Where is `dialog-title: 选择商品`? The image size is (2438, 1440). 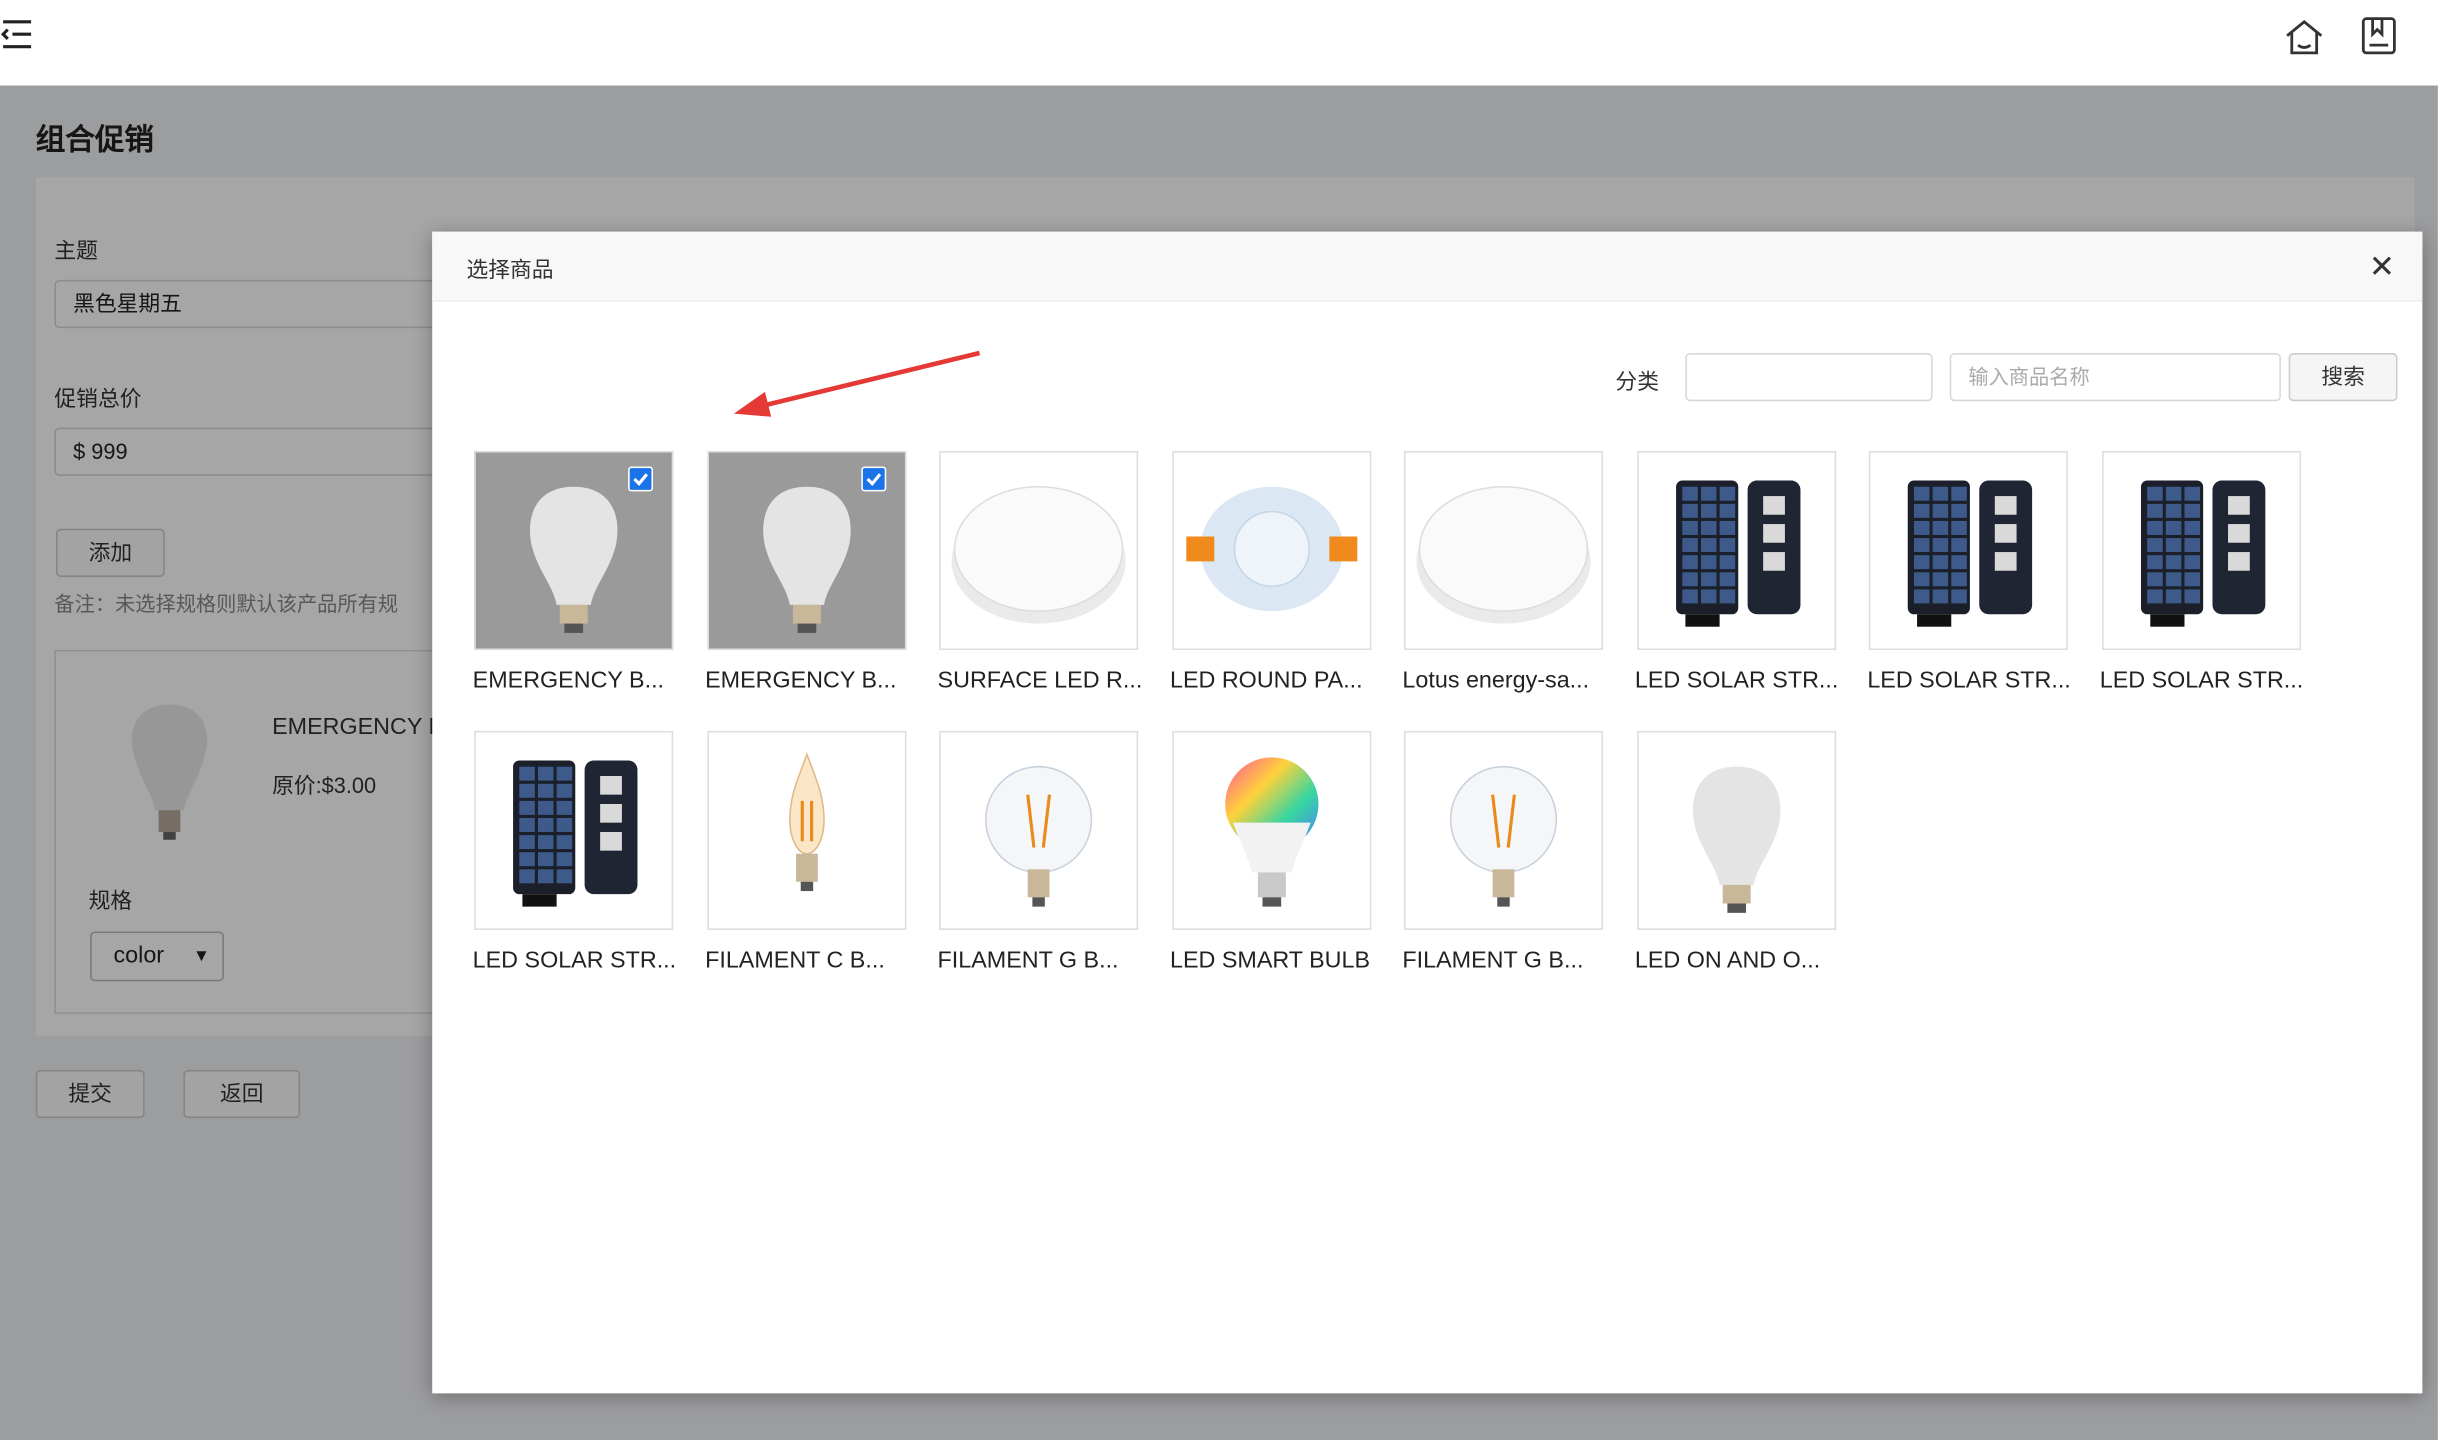 dialog-title: 选择商品 is located at coordinates (510, 269).